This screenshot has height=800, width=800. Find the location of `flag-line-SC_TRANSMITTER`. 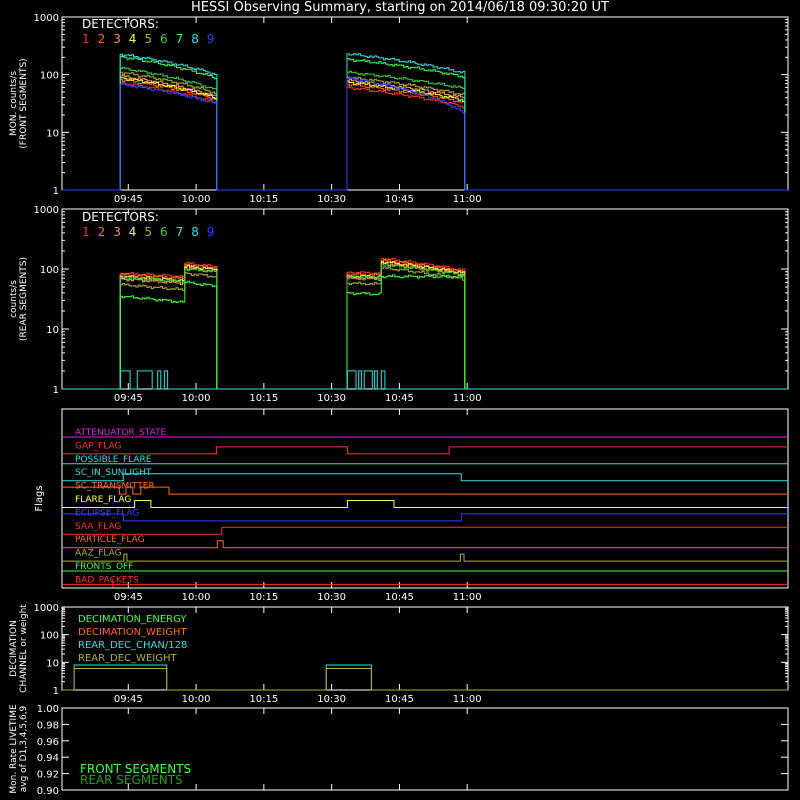

flag-line-SC_TRANSMITTER is located at coordinates (425, 490).